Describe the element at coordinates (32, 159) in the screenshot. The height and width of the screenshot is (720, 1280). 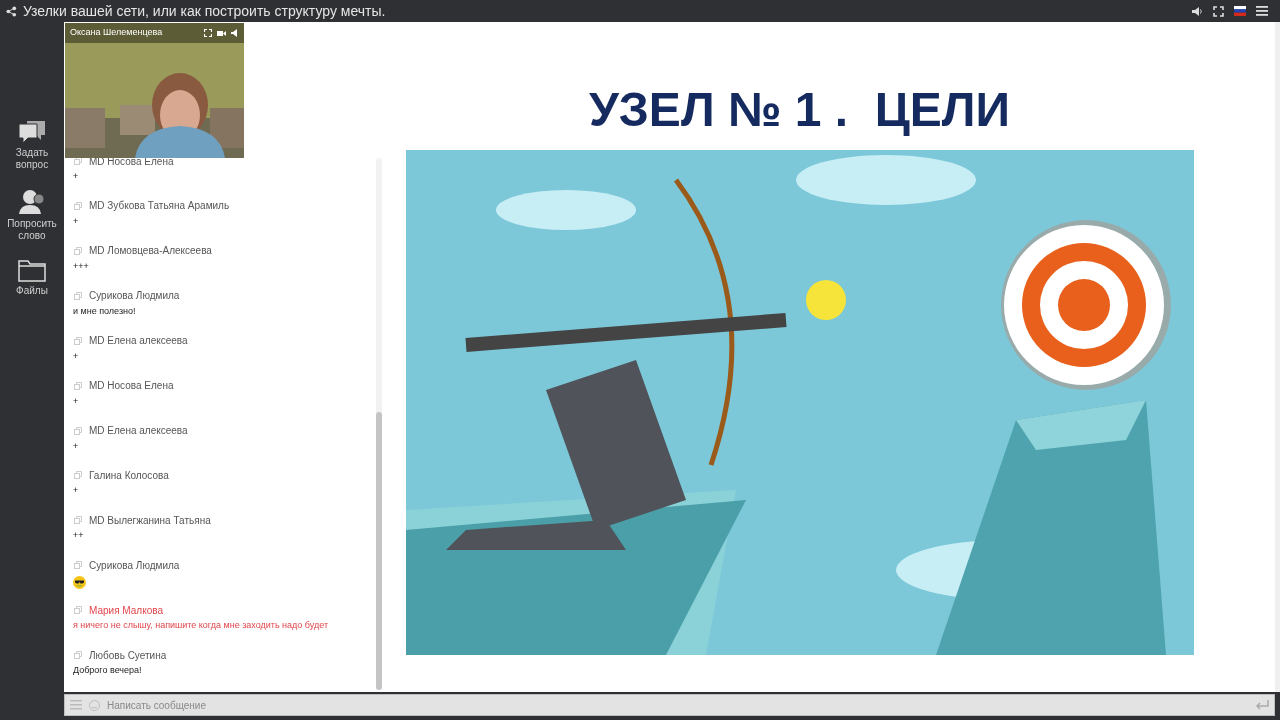
I see `sidebar-label: Задать вопрос` at that location.